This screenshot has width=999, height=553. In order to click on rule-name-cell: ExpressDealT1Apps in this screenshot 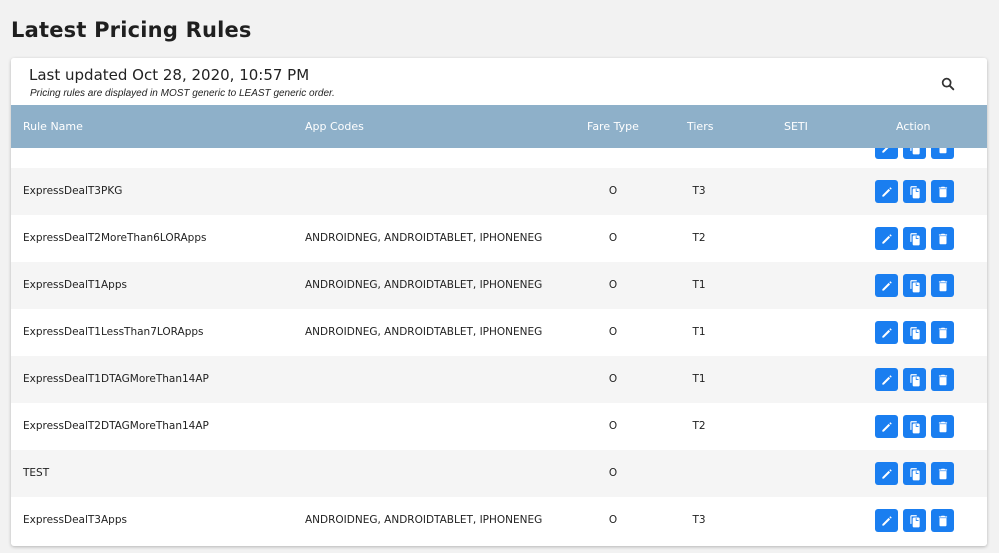, I will do `click(75, 285)`.